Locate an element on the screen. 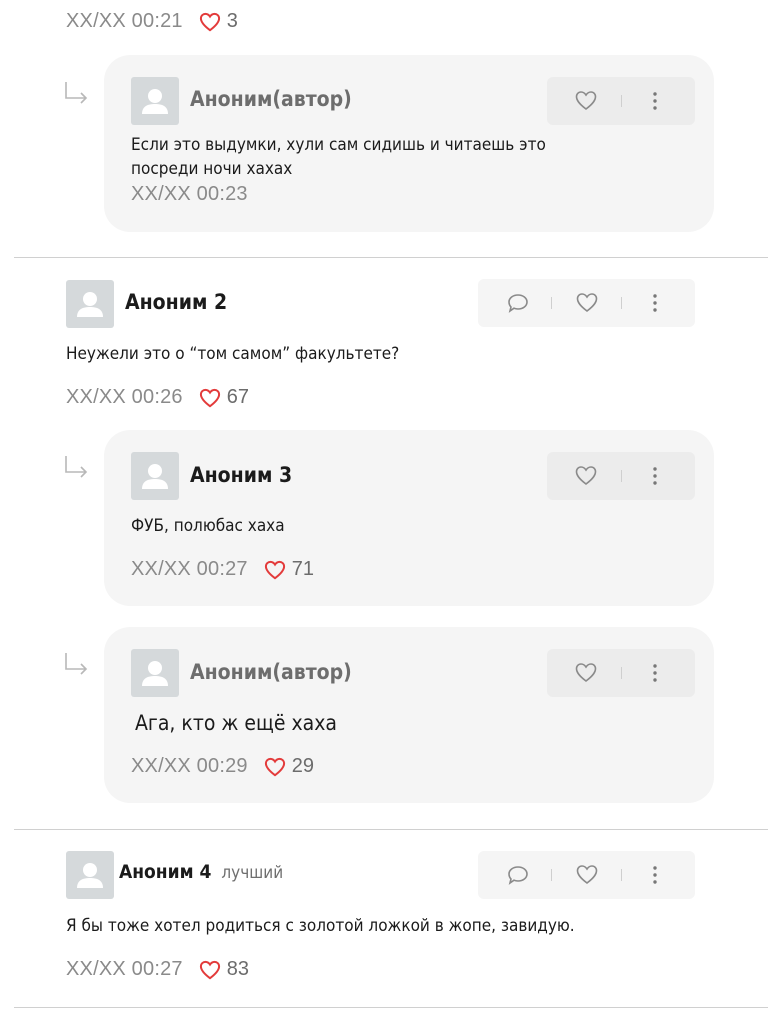  like-count: 29 is located at coordinates (302, 766).